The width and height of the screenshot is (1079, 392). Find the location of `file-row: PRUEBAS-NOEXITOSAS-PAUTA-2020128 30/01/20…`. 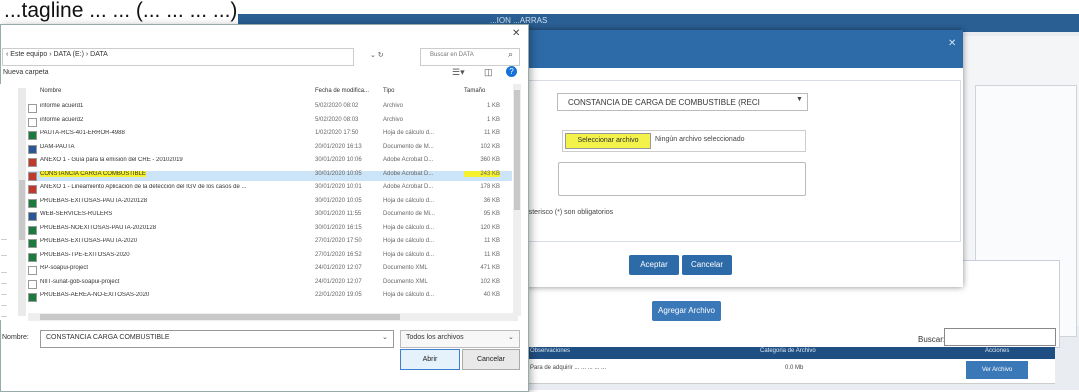

file-row: PRUEBAS-NOEXITOSAS-PAUTA-2020128 30/01/20… is located at coordinates (270, 230).